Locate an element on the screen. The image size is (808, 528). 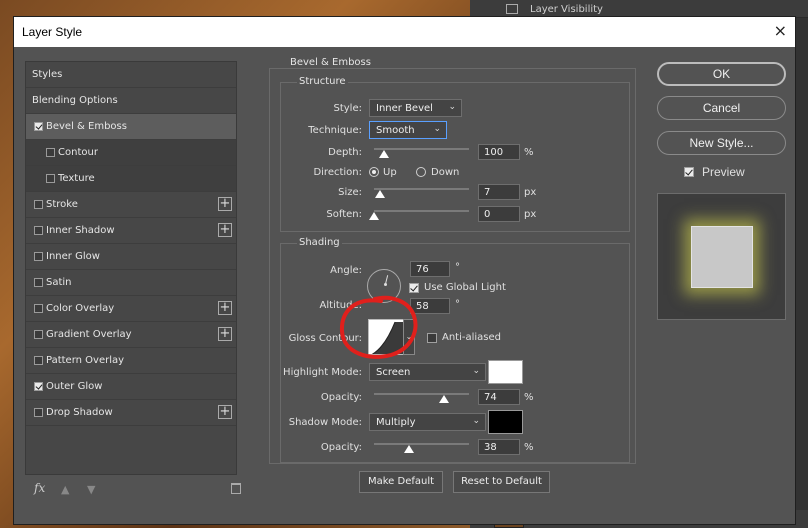
highlight-mode-label: Highlight Mode: is located at coordinates (322, 372).